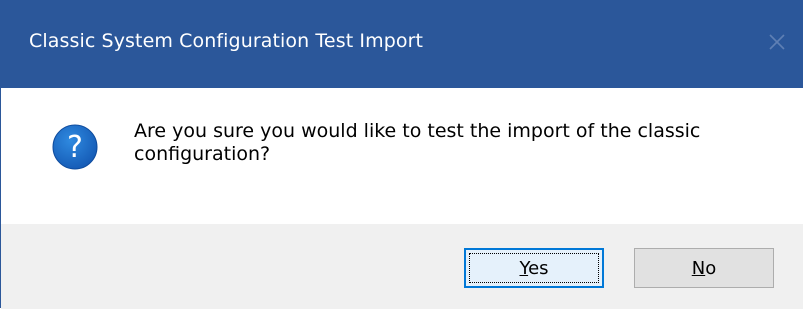  Describe the element at coordinates (711, 268) in the screenshot. I see `no-label-rest: o` at that location.